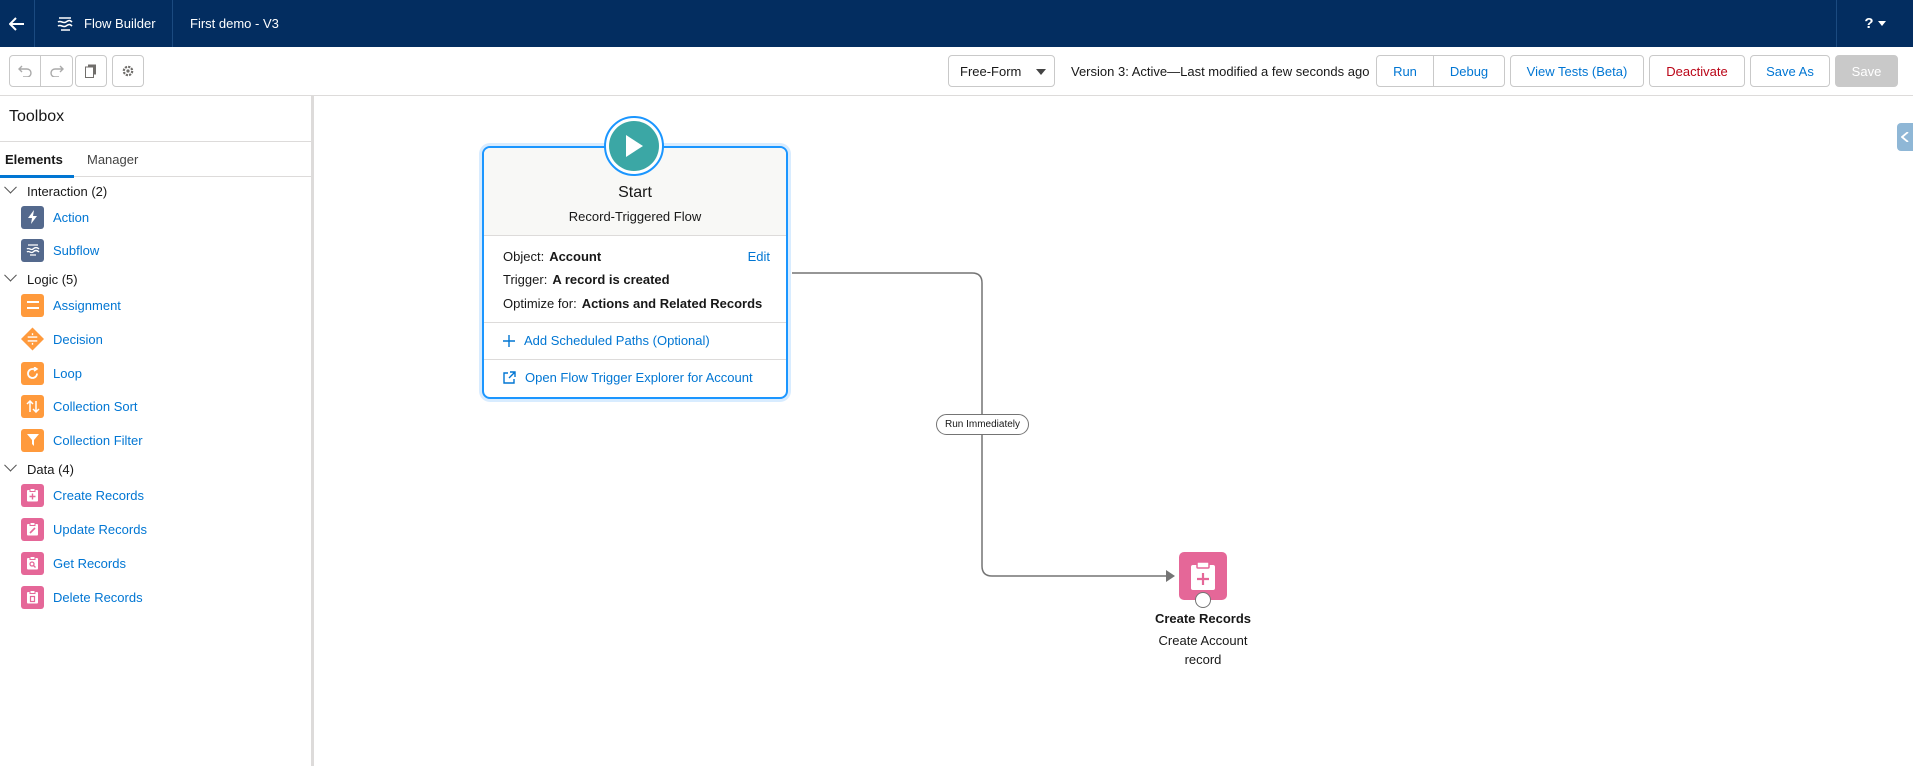 Image resolution: width=1913 pixels, height=766 pixels. What do you see at coordinates (1790, 71) in the screenshot?
I see `save-as-button: Save As` at bounding box center [1790, 71].